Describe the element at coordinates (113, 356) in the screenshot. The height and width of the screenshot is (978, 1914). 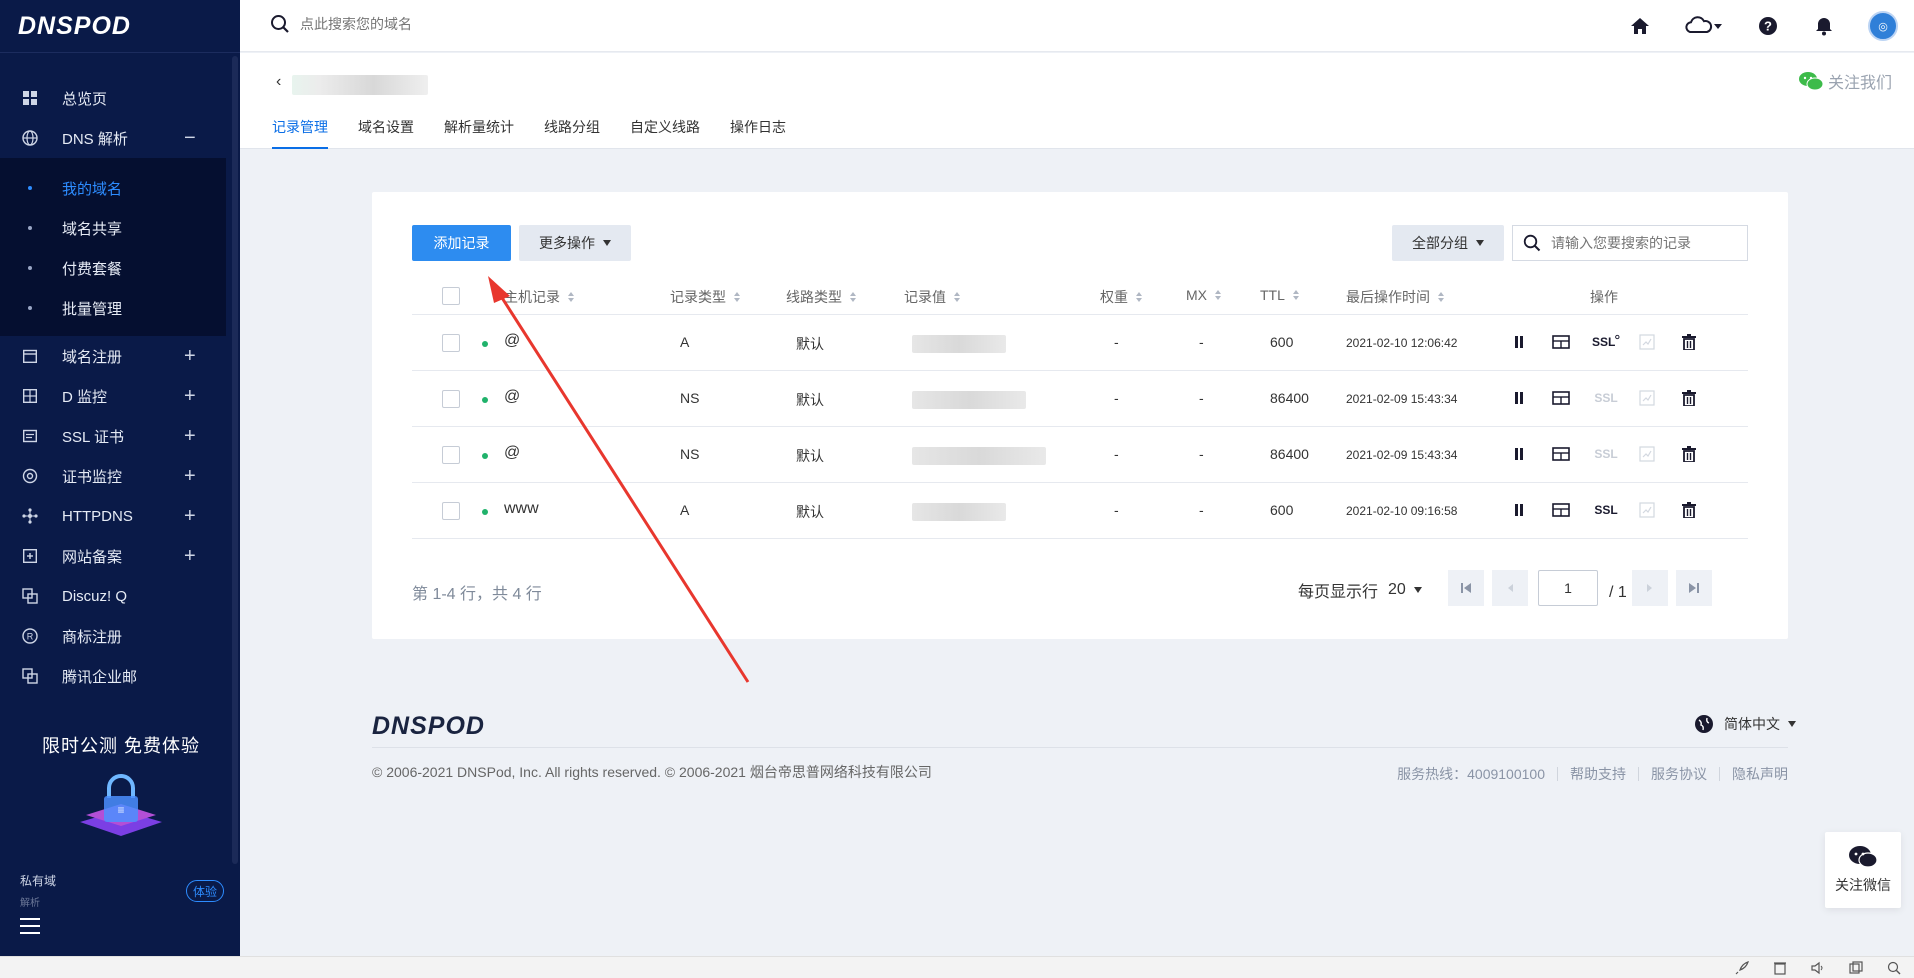
I see `sidebar-item-domain-register: 域名注册 +` at that location.